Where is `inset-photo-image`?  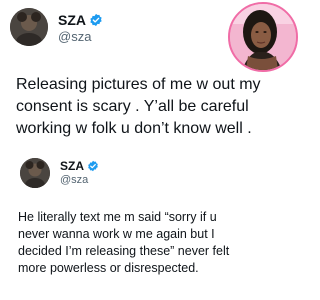 inset-photo-image is located at coordinates (263, 37).